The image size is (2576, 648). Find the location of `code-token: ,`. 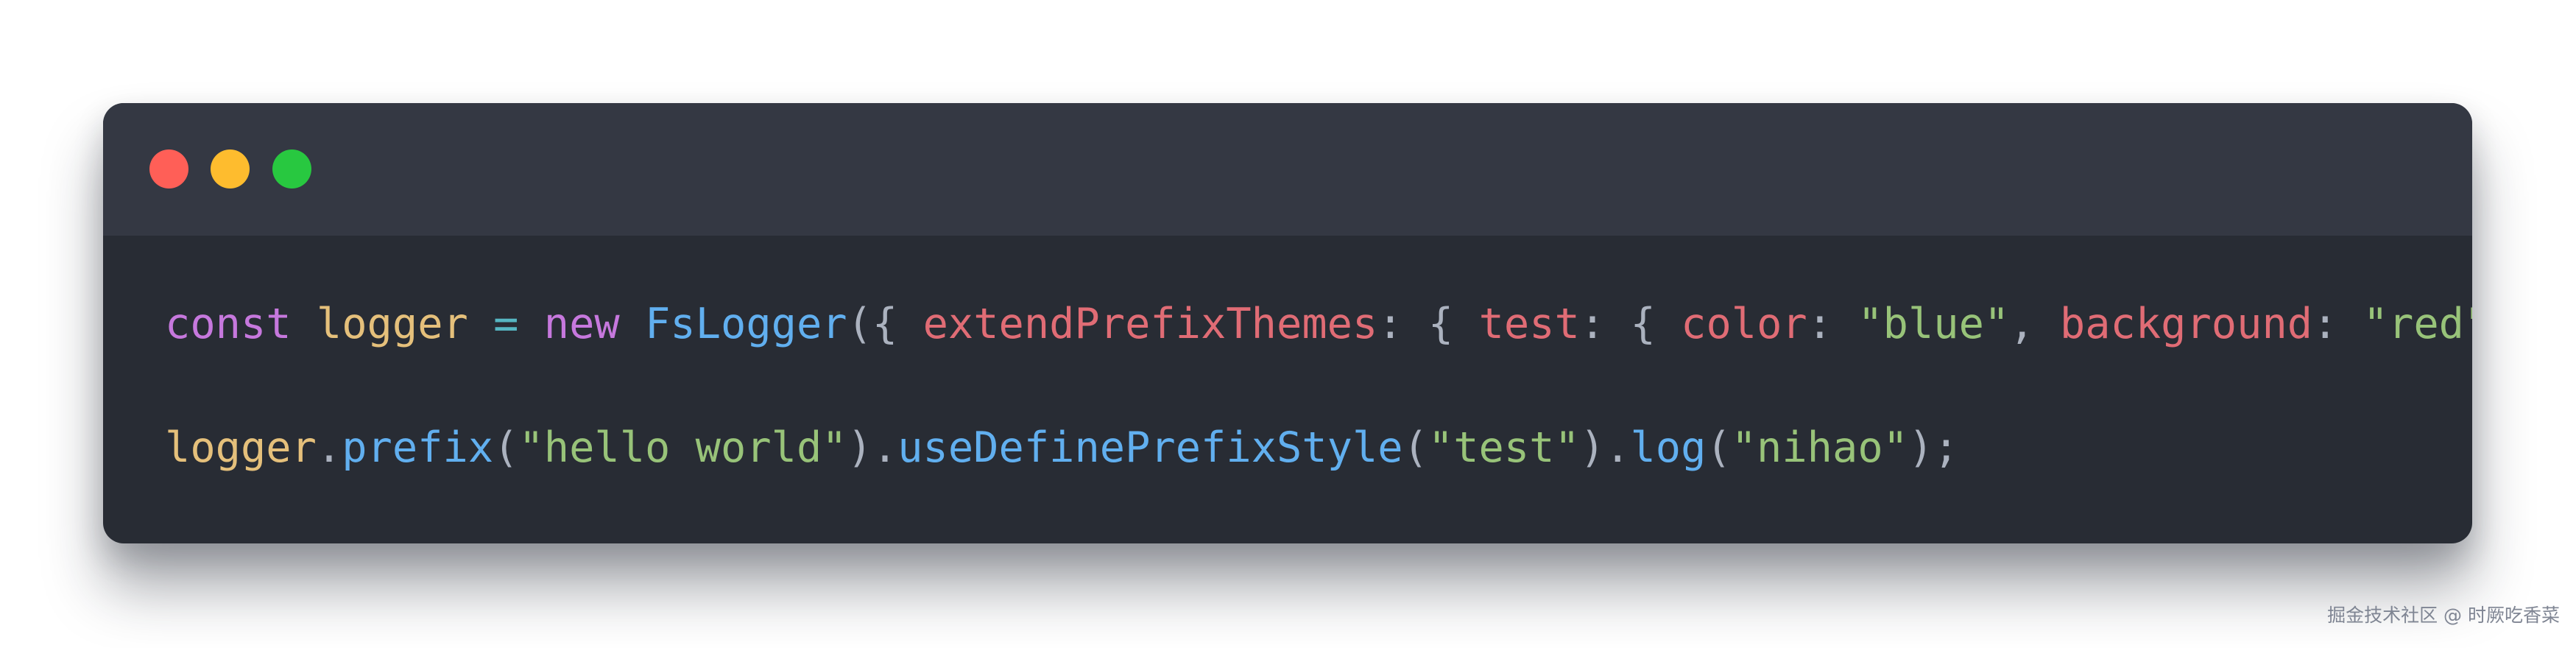

code-token: , is located at coordinates (2034, 324).